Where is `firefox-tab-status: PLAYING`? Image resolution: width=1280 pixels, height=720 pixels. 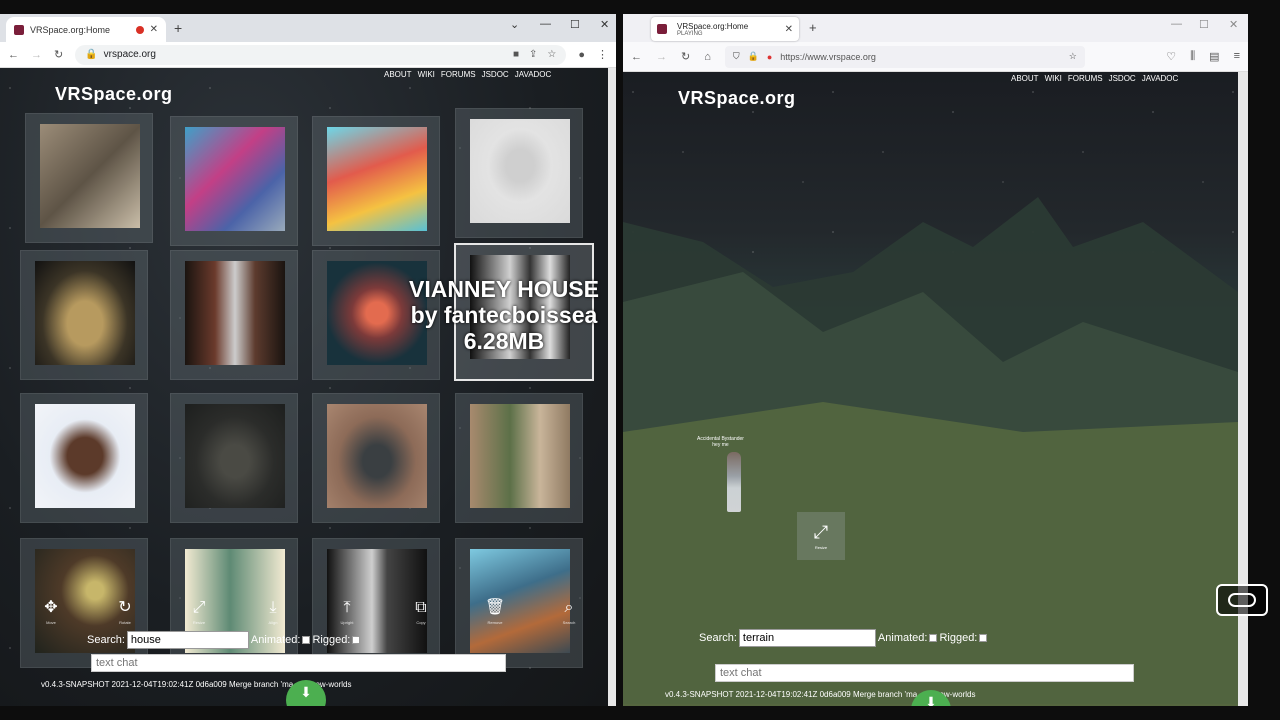 firefox-tab-status: PLAYING is located at coordinates (690, 33).